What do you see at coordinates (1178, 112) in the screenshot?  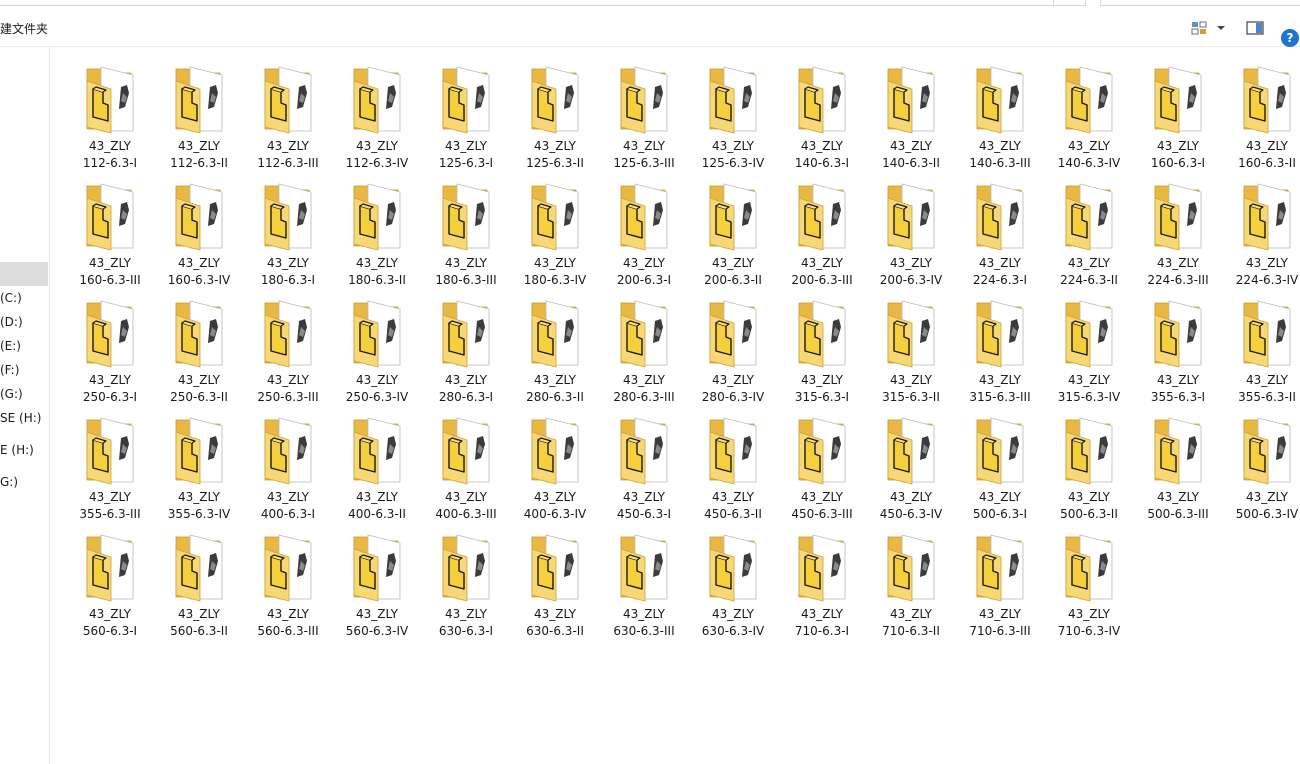 I see `folder-item: 43_ZLY 160-6.3-I` at bounding box center [1178, 112].